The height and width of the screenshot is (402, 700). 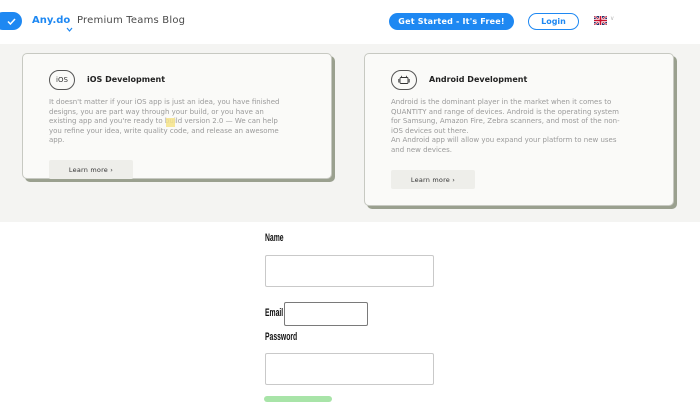 I want to click on text-line: app., so click(x=57, y=140).